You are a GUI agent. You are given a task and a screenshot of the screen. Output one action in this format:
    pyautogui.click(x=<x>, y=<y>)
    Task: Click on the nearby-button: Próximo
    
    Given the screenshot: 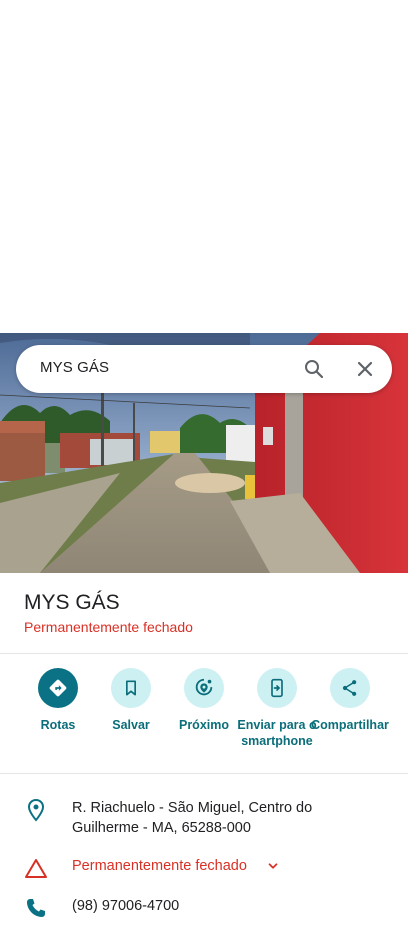 What is the action you would take?
    pyautogui.click(x=204, y=700)
    